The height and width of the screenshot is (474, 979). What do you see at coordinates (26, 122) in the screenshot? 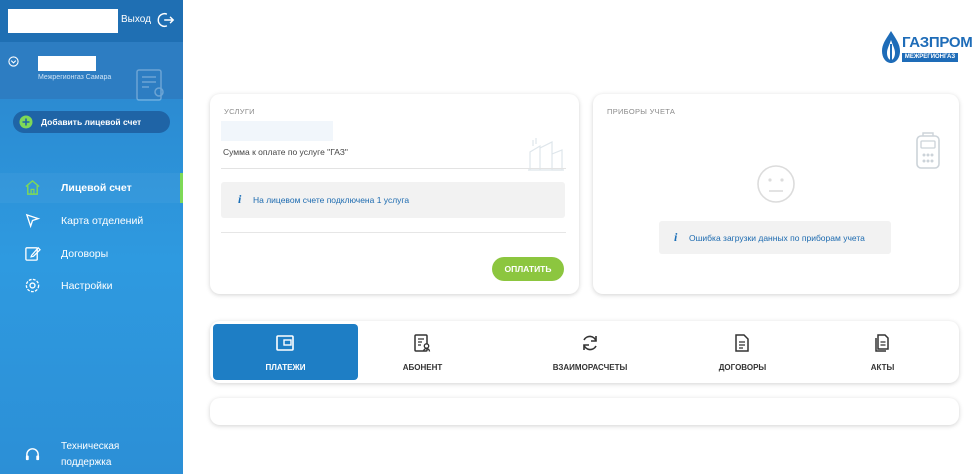
I see `plus-circle-icon` at bounding box center [26, 122].